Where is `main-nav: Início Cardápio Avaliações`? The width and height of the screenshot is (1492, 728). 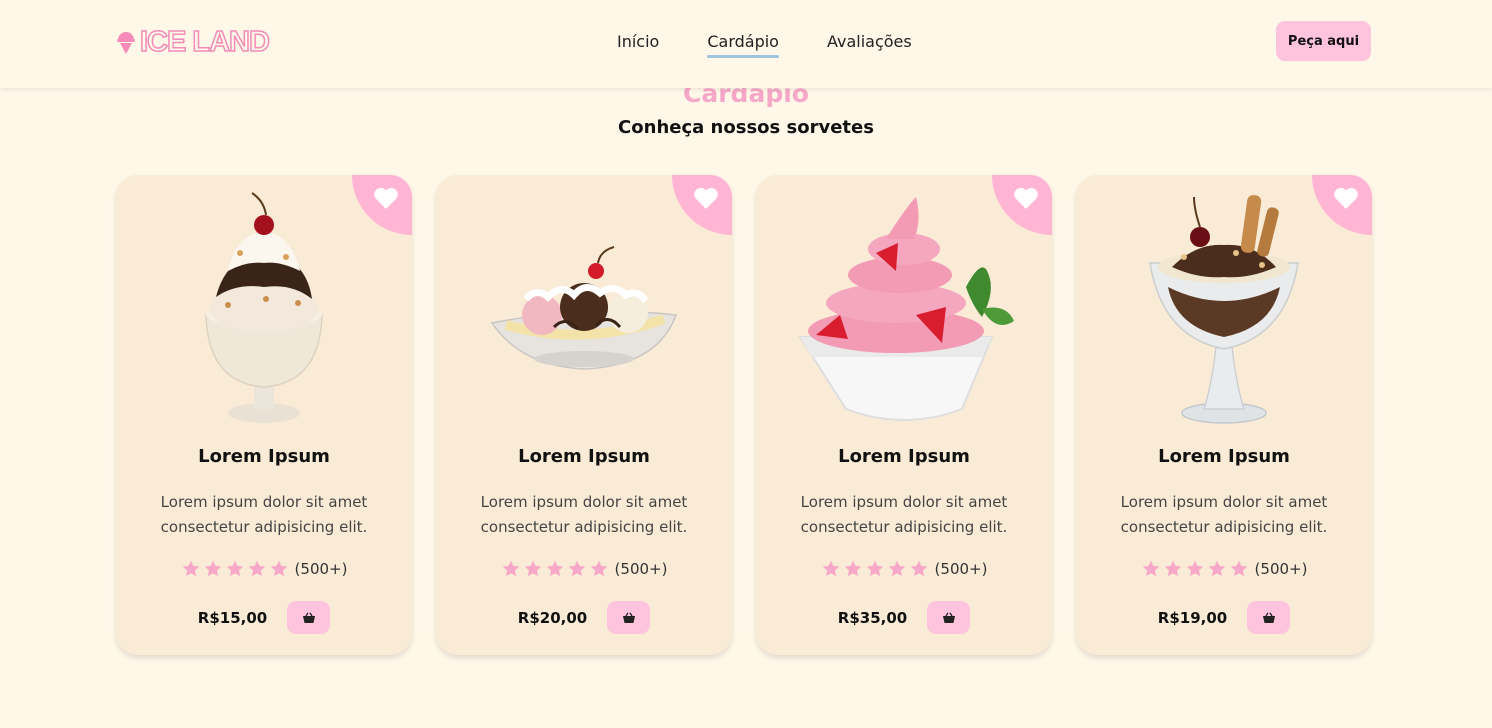 main-nav: Início Cardápio Avaliações is located at coordinates (764, 44).